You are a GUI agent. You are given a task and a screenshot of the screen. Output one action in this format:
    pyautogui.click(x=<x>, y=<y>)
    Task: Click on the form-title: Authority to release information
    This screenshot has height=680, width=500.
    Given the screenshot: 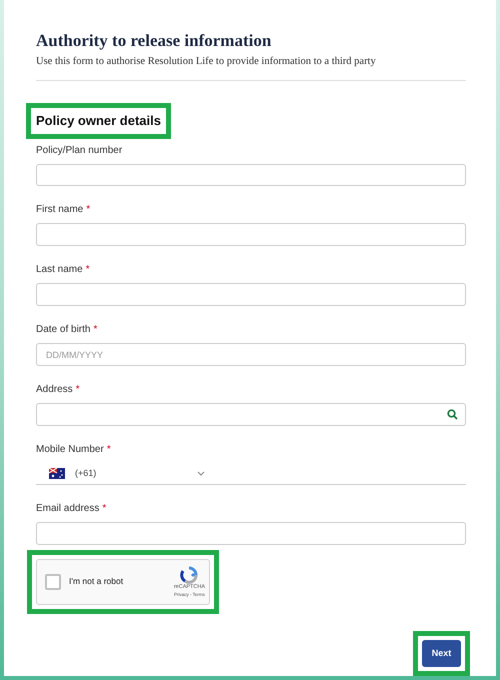 What is the action you would take?
    pyautogui.click(x=154, y=41)
    